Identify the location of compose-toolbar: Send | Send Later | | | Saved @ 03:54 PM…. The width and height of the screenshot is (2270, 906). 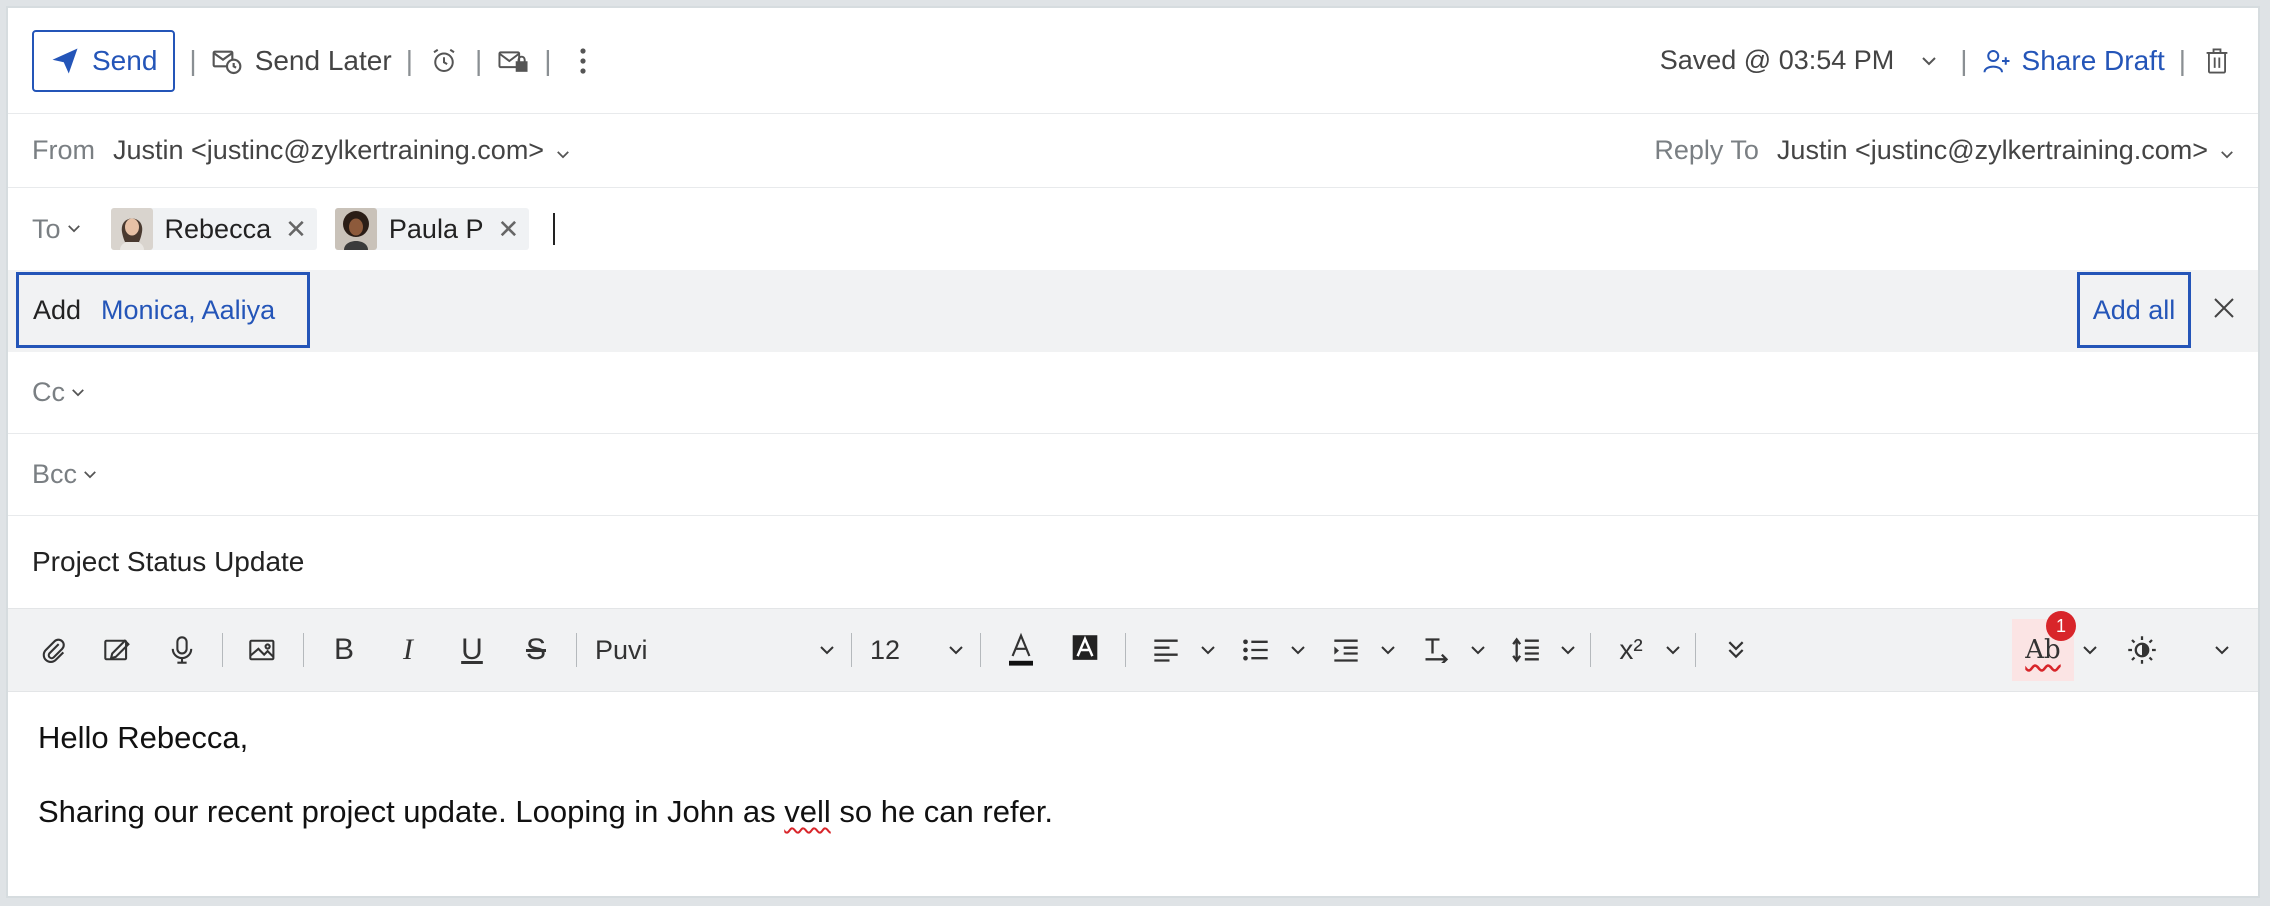
(1133, 61).